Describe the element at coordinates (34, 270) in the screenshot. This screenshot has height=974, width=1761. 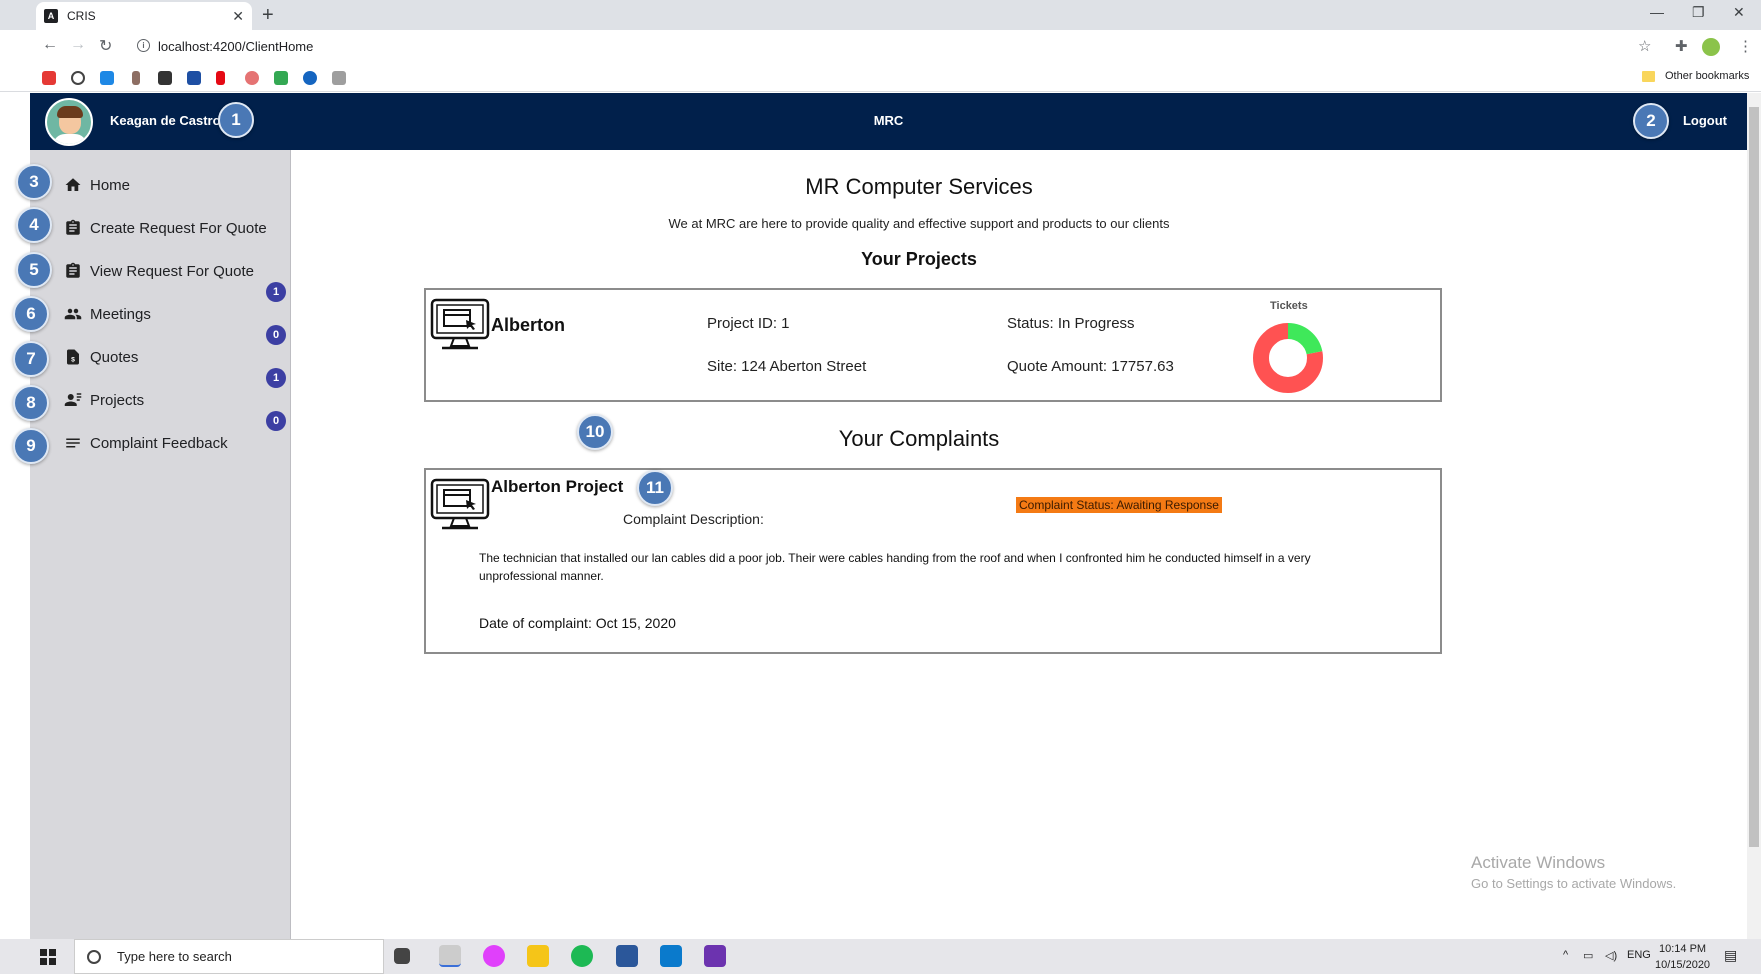
I see `callout-5: 5` at that location.